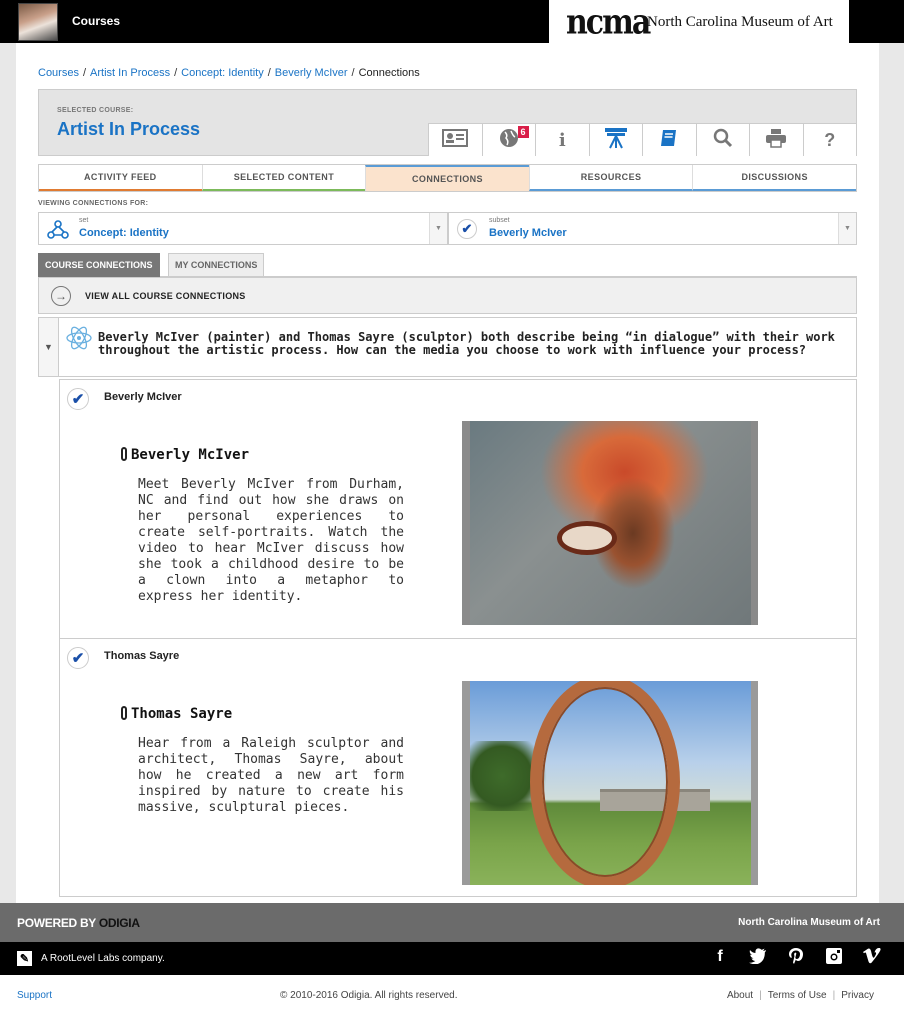 Image resolution: width=904 pixels, height=1024 pixels. I want to click on pinterest-icon, so click(796, 958).